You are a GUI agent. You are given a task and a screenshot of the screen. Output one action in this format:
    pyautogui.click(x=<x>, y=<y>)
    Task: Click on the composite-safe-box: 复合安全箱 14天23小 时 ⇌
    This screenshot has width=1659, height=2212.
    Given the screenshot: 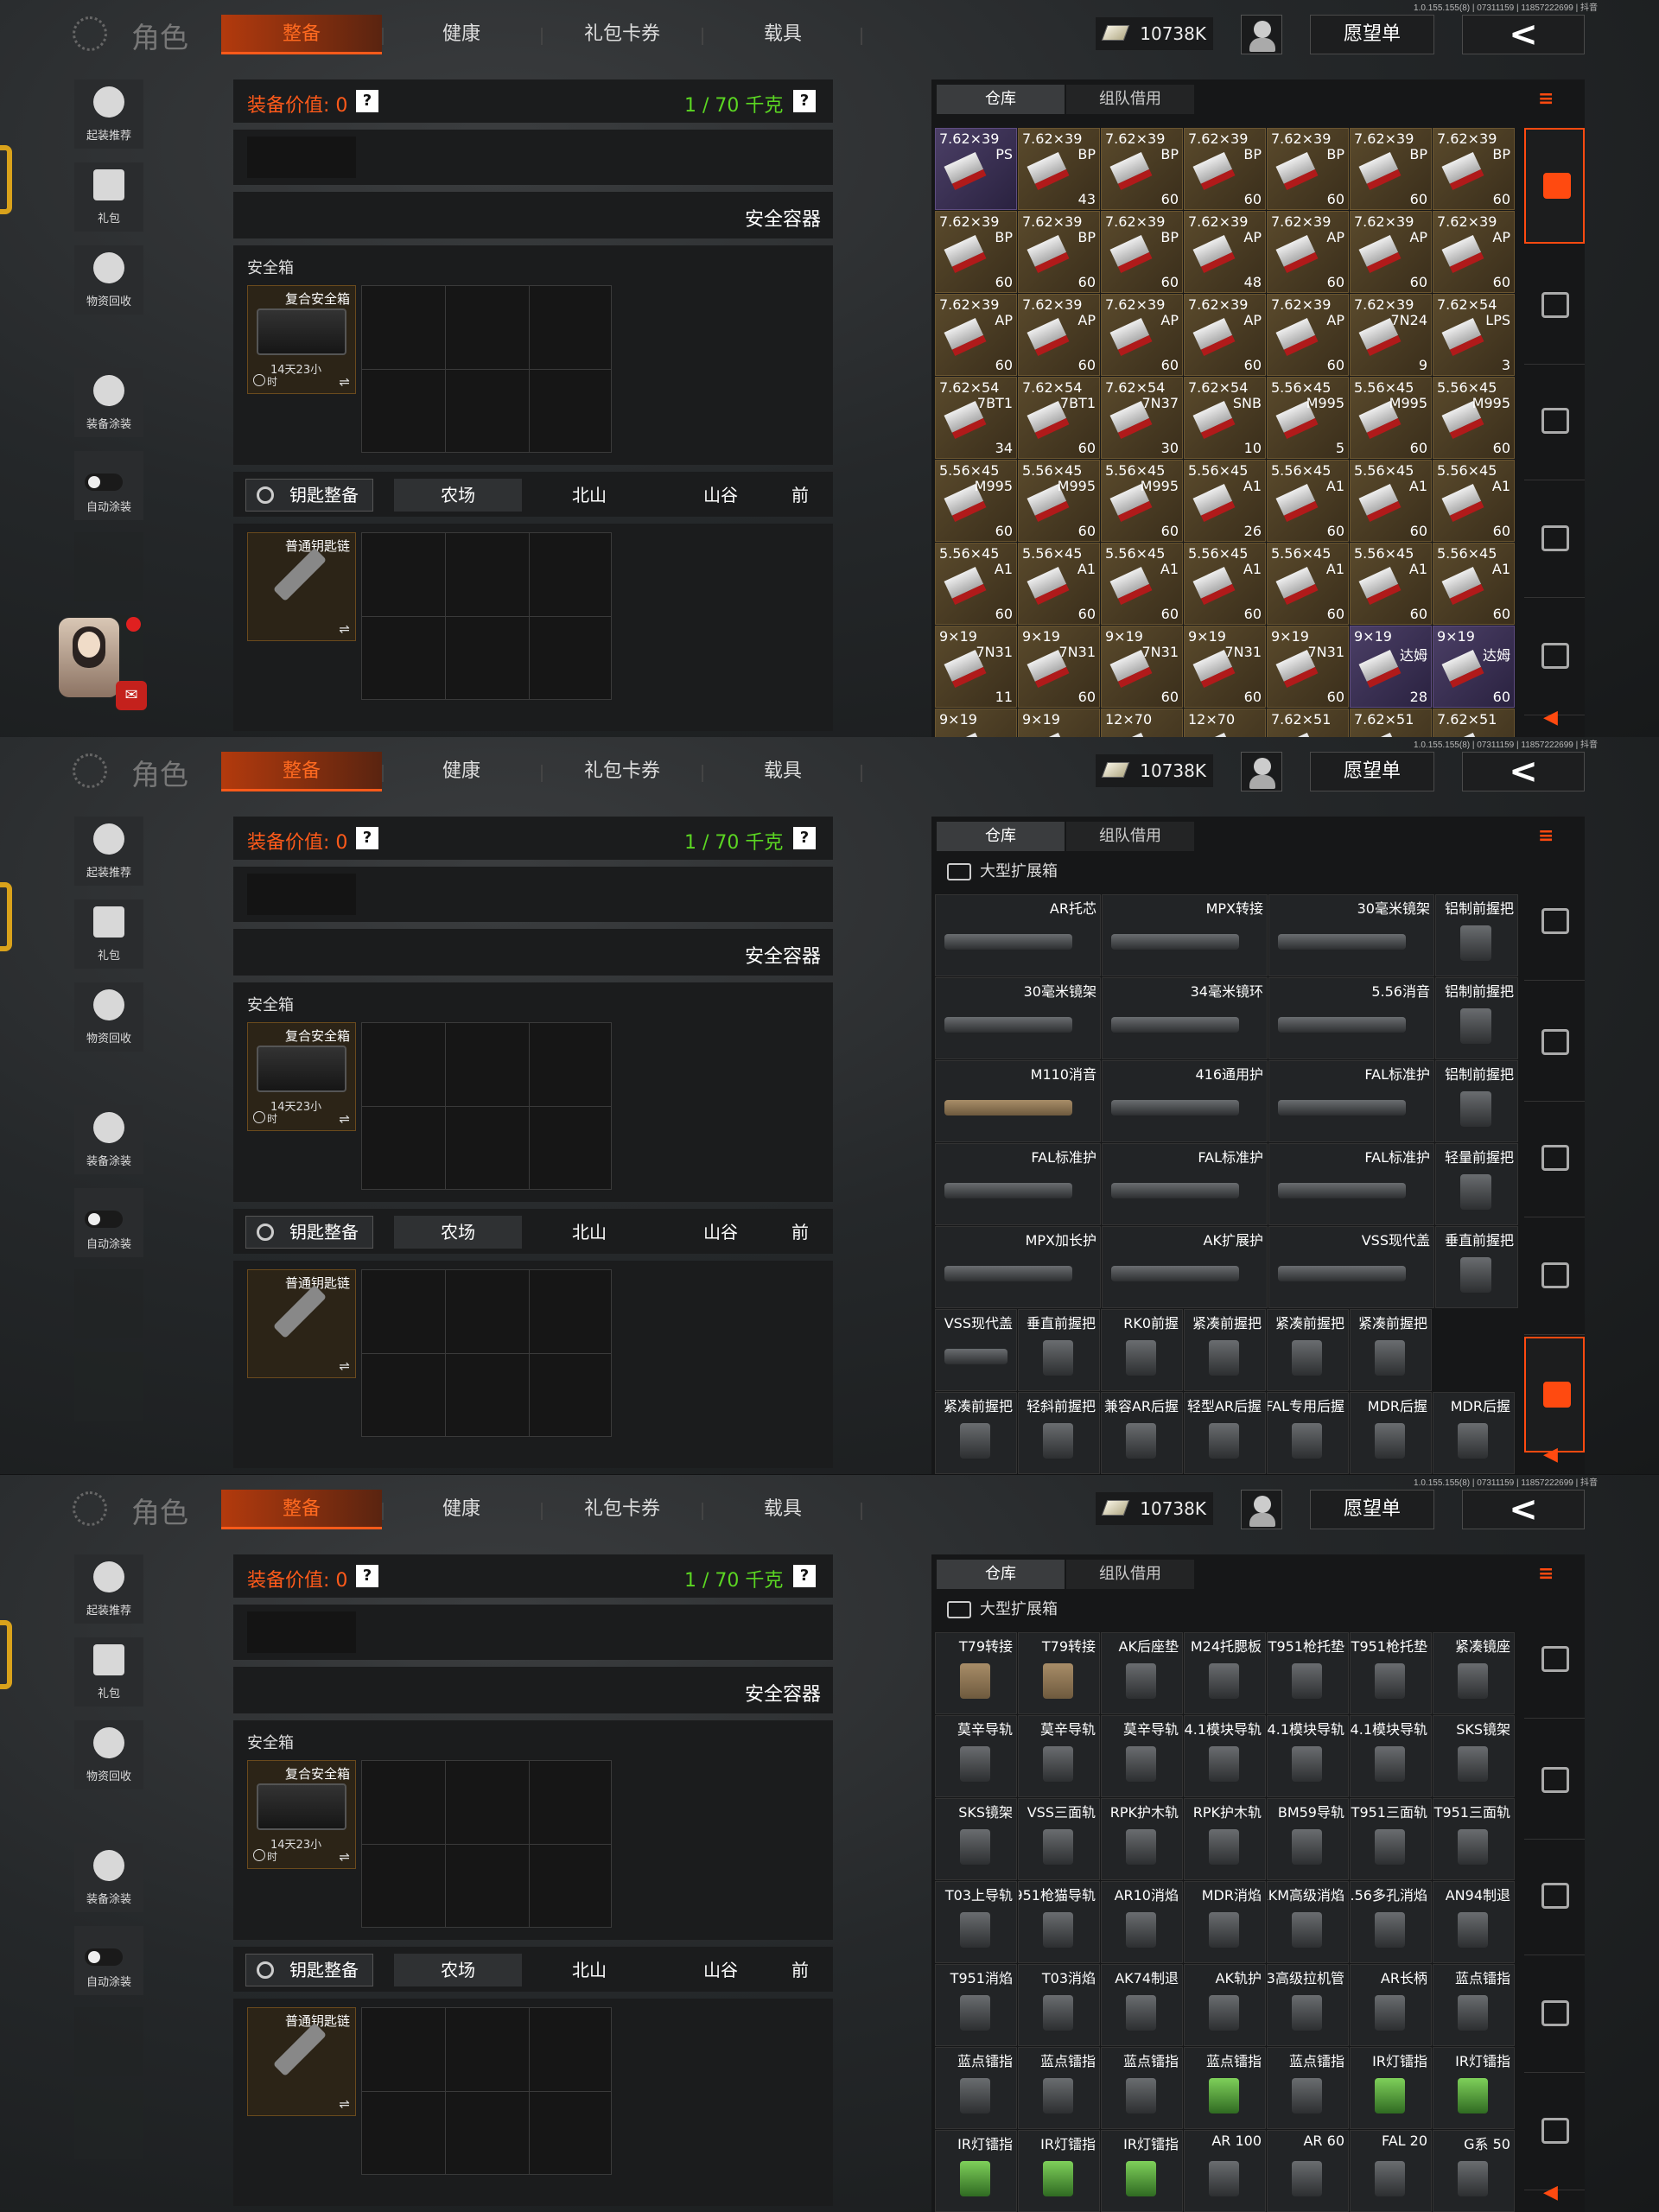 What is the action you would take?
    pyautogui.click(x=301, y=1076)
    